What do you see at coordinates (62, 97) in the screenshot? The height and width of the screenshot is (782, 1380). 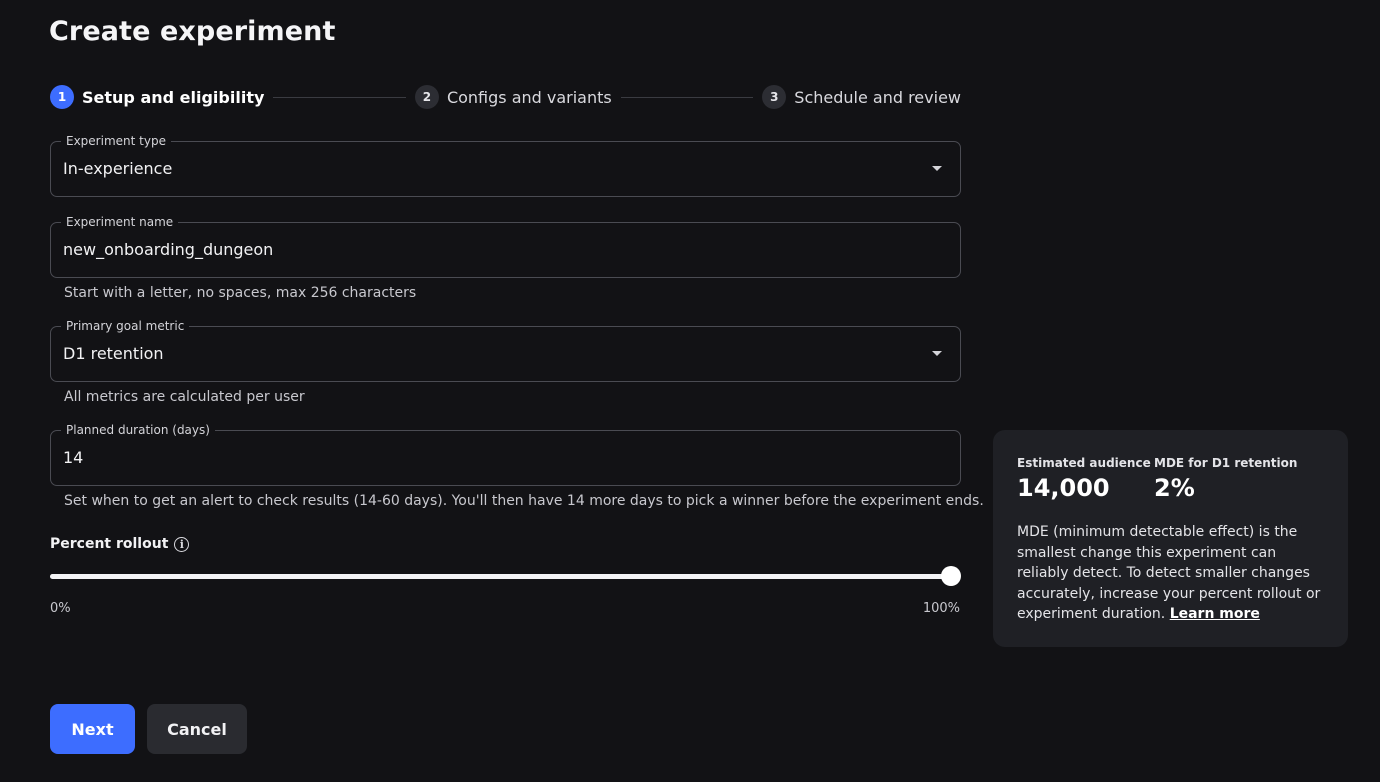 I see `step-number: 1` at bounding box center [62, 97].